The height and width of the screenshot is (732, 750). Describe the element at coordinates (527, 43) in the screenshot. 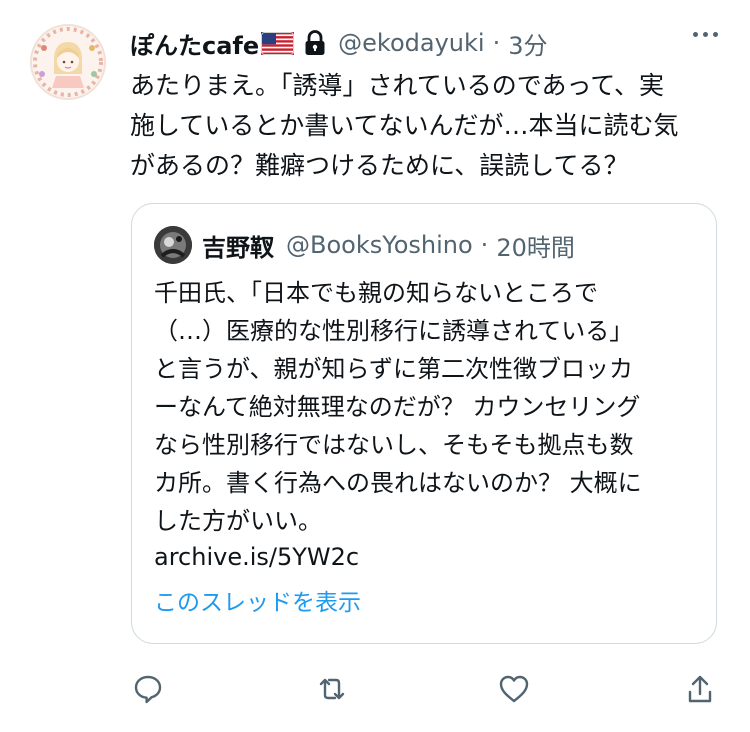

I see `tweet-time: 3分` at that location.